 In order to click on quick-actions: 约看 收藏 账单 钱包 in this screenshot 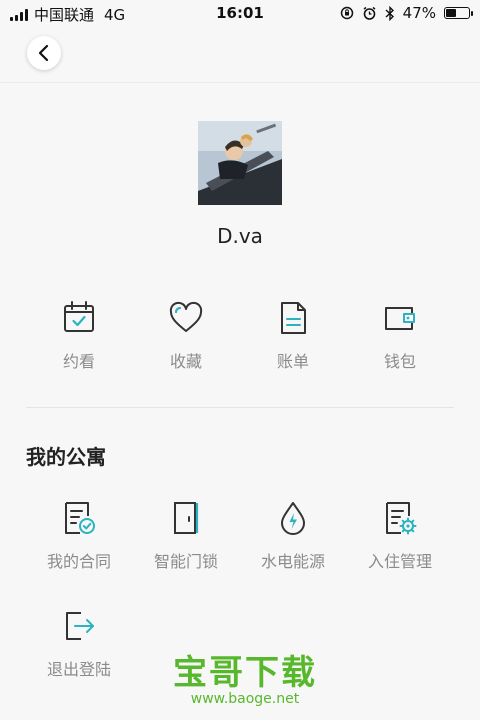, I will do `click(240, 345)`.